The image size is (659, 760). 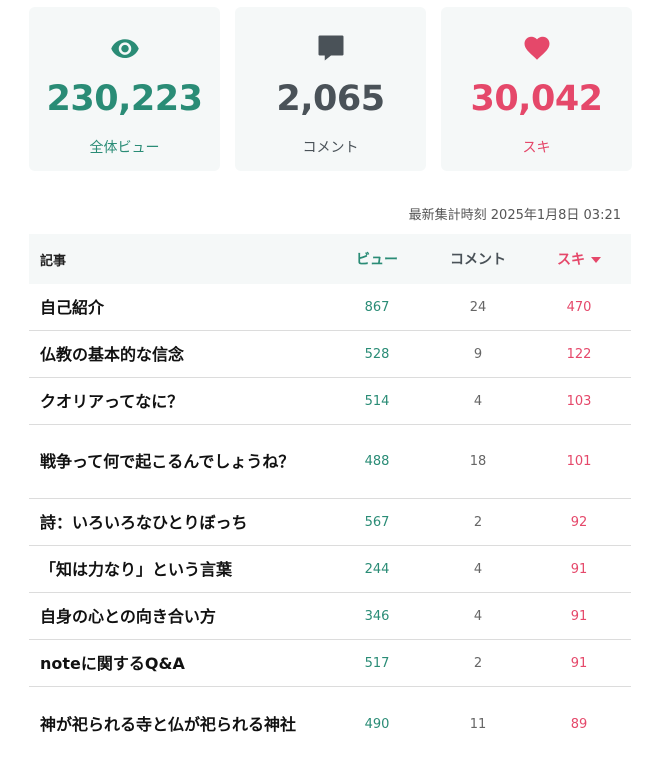 I want to click on article-title: 仏教の基本的な信念, so click(x=177, y=354).